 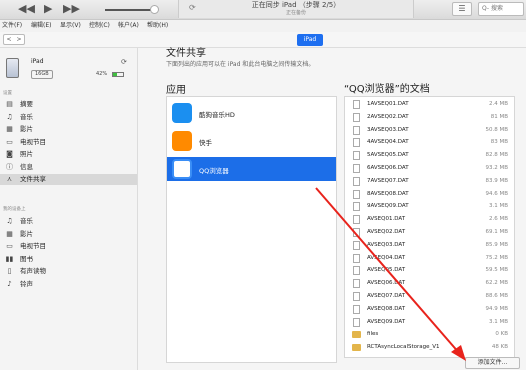 What do you see at coordinates (403, 347) in the screenshot?
I see `document-name: RCTAsyncLocalStorage_V1` at bounding box center [403, 347].